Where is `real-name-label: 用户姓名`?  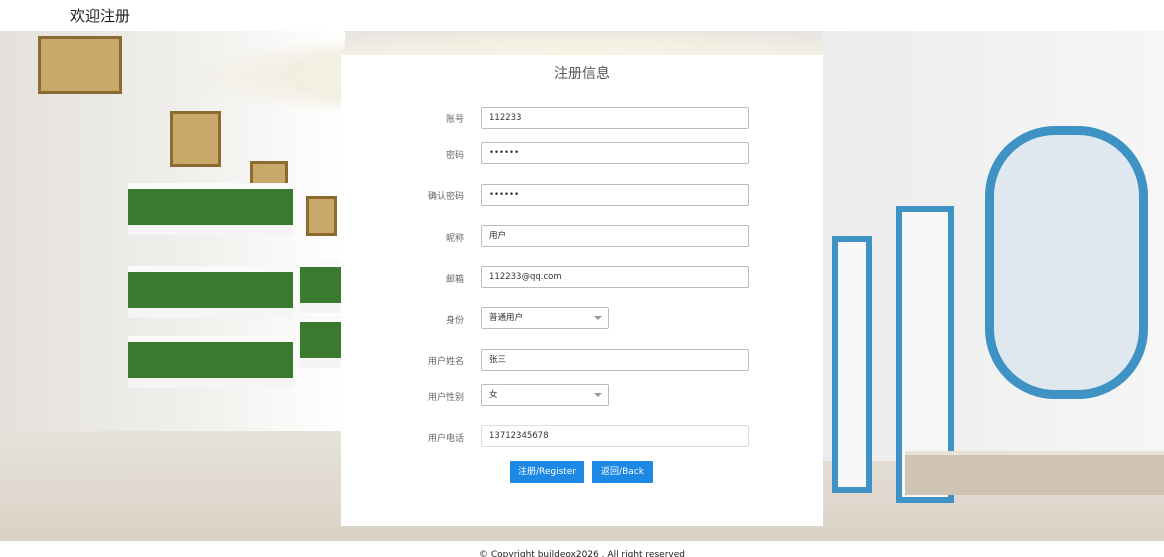 real-name-label: 用户姓名 is located at coordinates (445, 362).